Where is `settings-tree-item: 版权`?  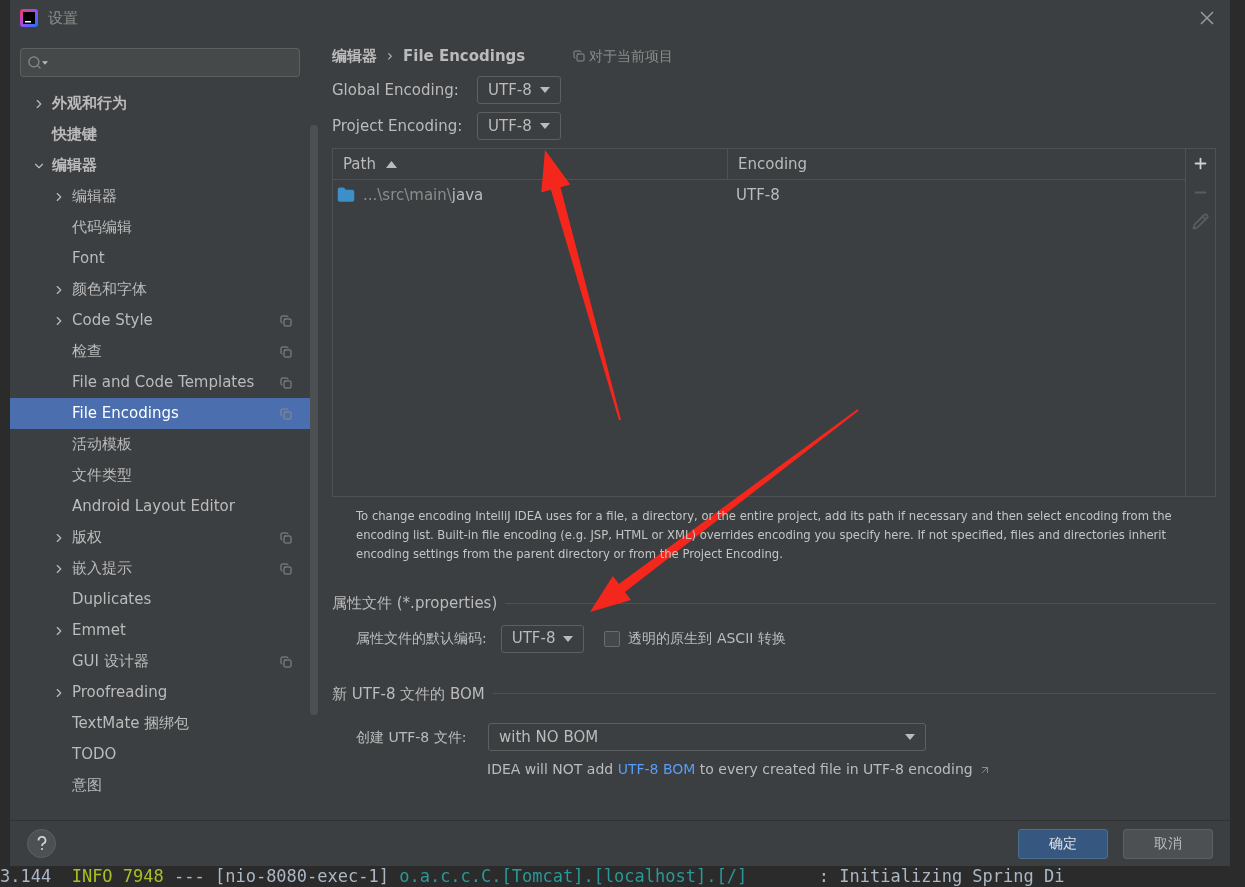
settings-tree-item: 版权 is located at coordinates (160, 537).